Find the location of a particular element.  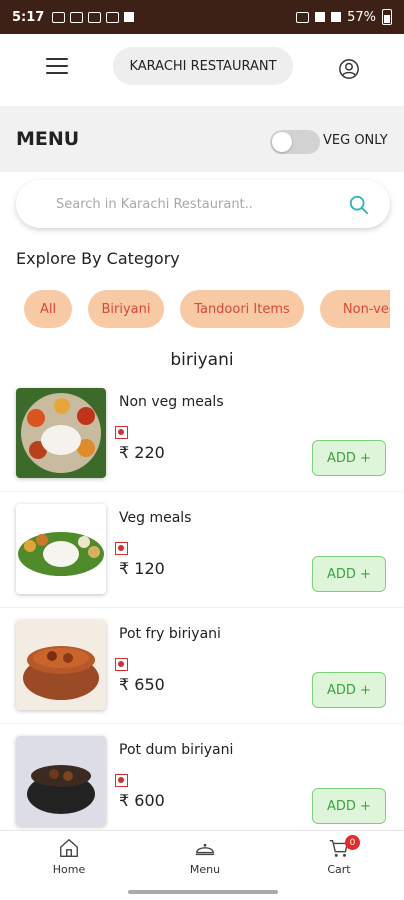

item-price: ₹ 220 is located at coordinates (142, 452).